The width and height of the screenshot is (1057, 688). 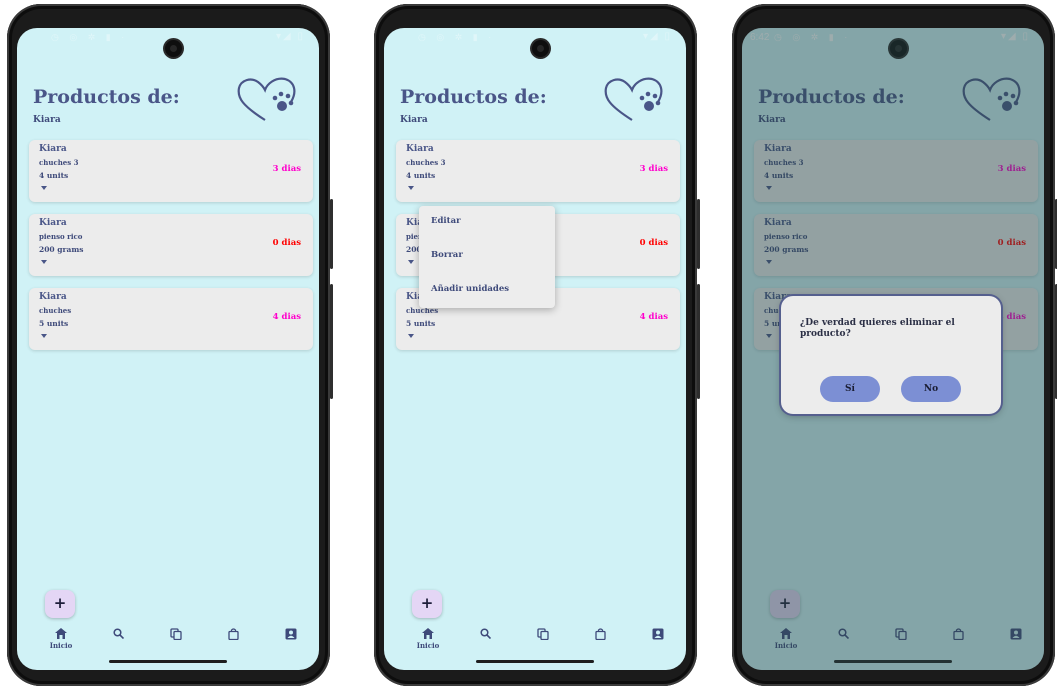 What do you see at coordinates (931, 389) in the screenshot?
I see `confirm-no-button: No` at bounding box center [931, 389].